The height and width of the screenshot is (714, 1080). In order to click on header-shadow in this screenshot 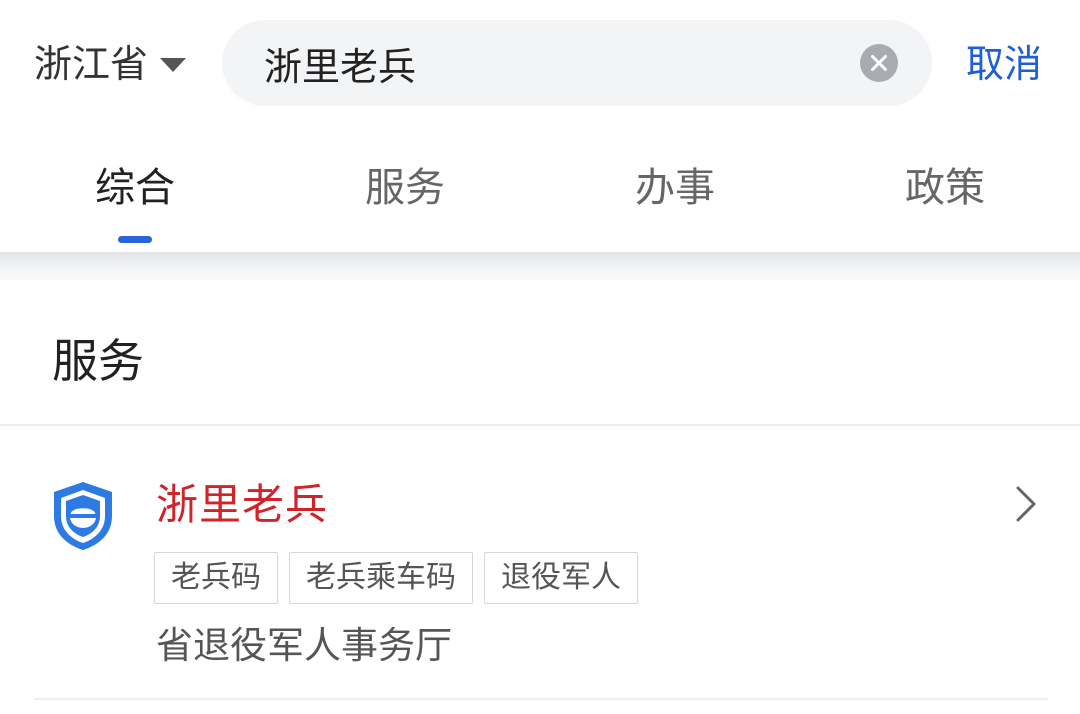, I will do `click(540, 266)`.